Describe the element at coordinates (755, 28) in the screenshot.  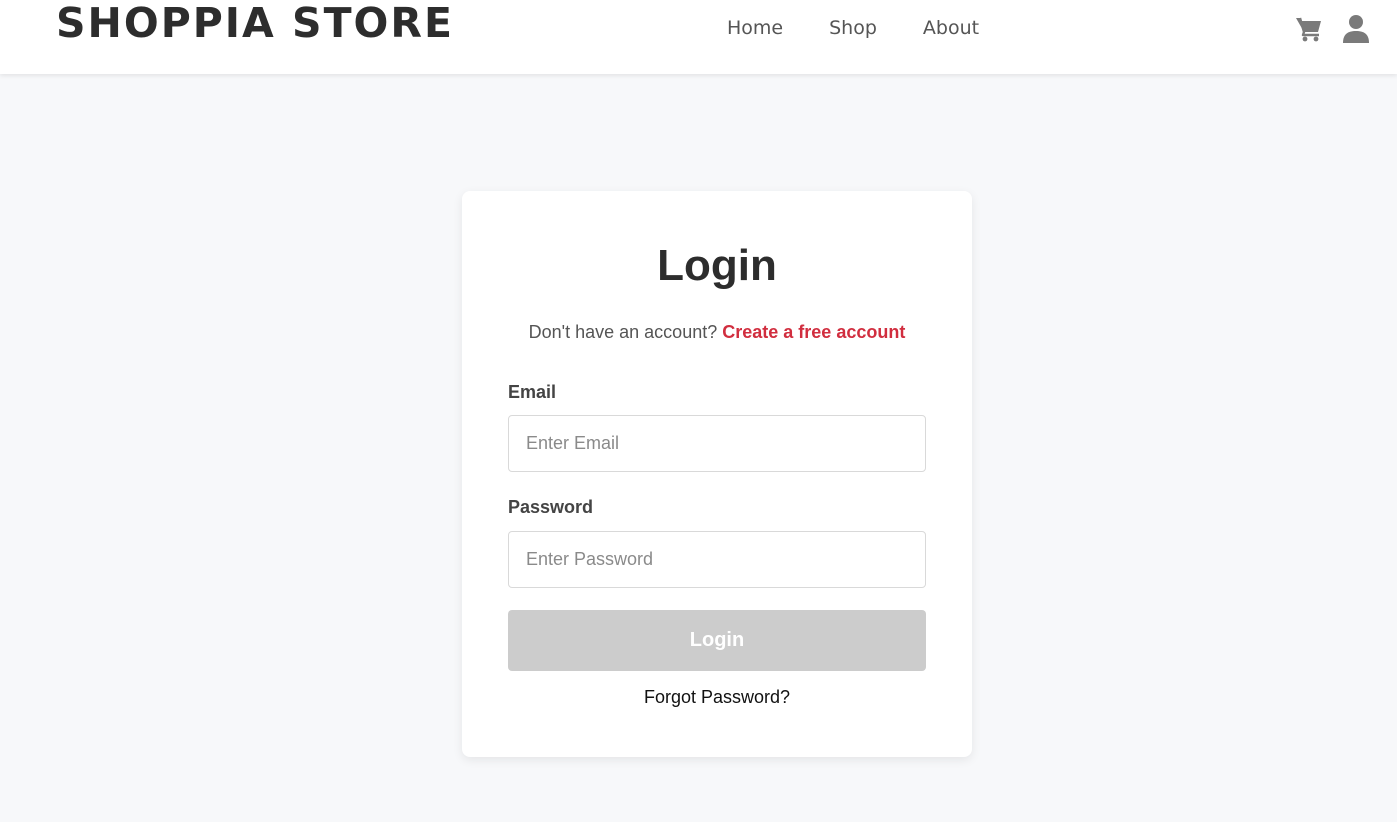
I see `nav-home-link: Home` at that location.